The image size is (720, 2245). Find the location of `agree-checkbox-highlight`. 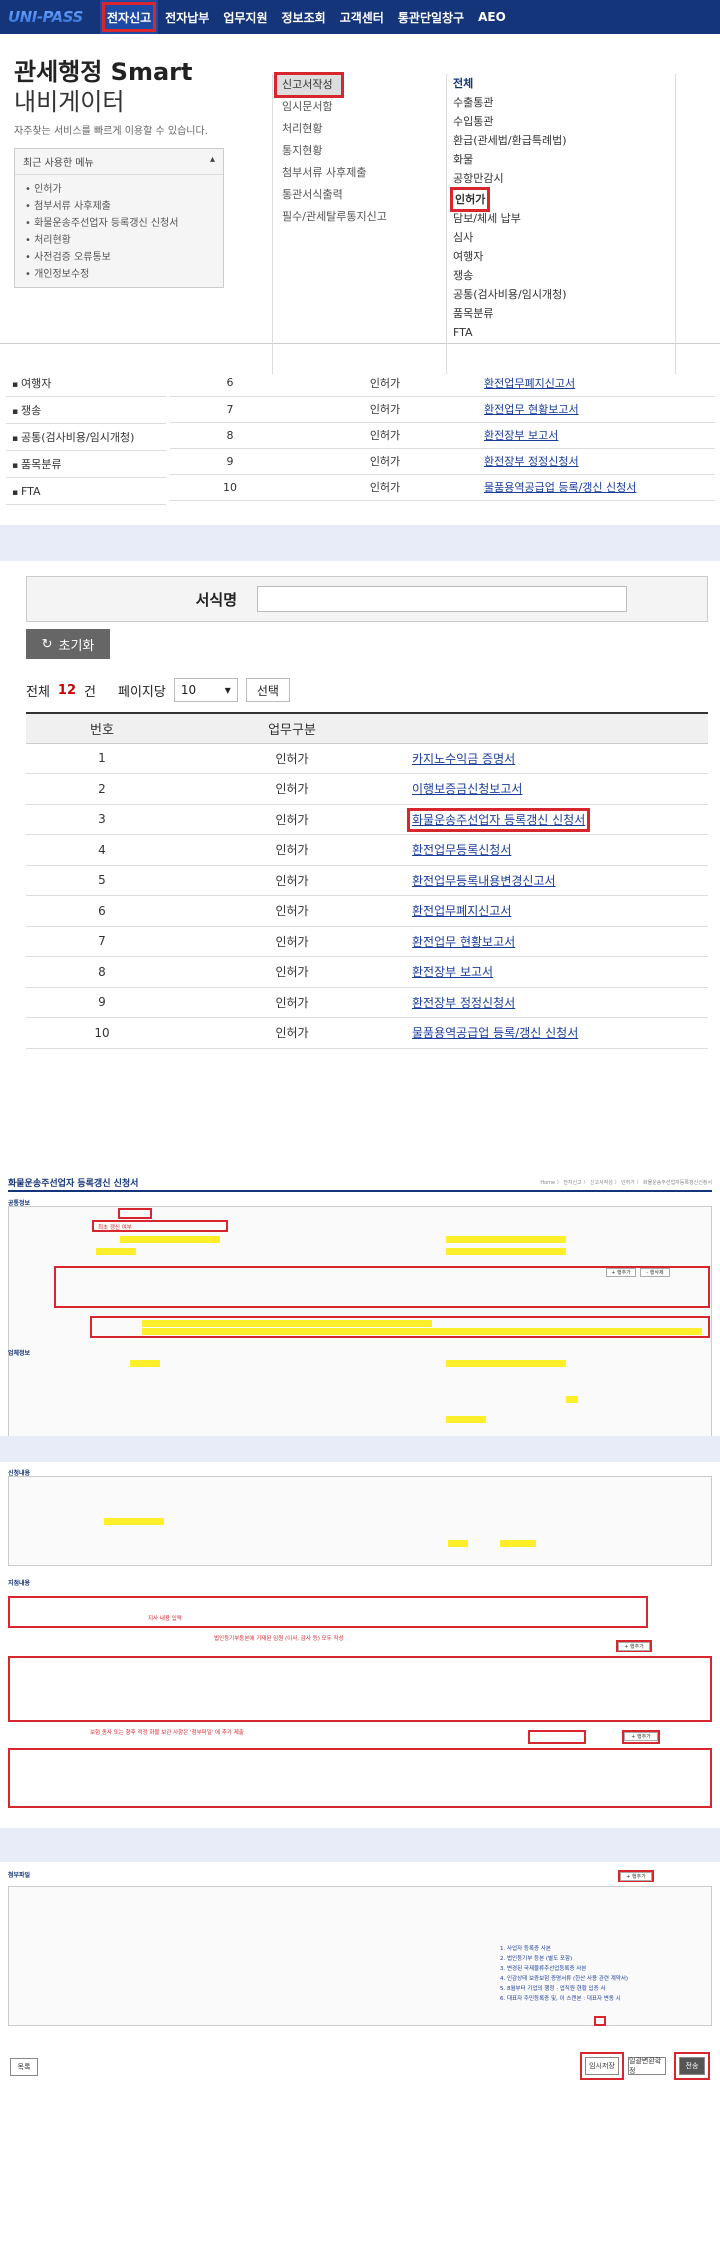

agree-checkbox-highlight is located at coordinates (600, 2021).